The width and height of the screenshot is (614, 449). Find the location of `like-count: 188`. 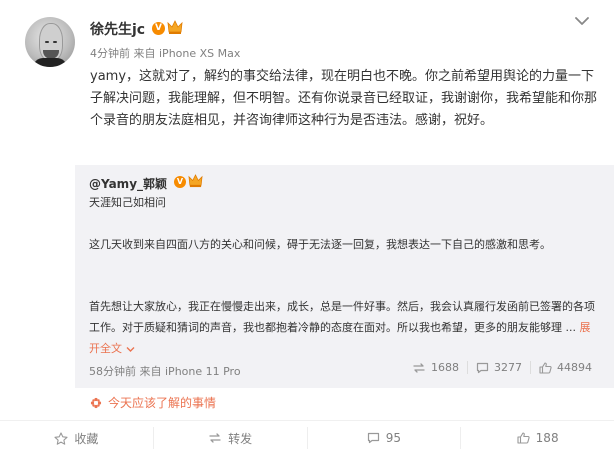

like-count: 188 is located at coordinates (547, 438).